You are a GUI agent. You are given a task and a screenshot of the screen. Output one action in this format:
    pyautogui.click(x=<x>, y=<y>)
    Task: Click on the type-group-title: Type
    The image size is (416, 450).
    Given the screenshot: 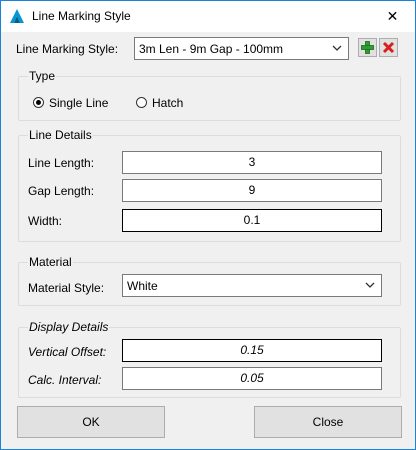 What is the action you would take?
    pyautogui.click(x=42, y=76)
    